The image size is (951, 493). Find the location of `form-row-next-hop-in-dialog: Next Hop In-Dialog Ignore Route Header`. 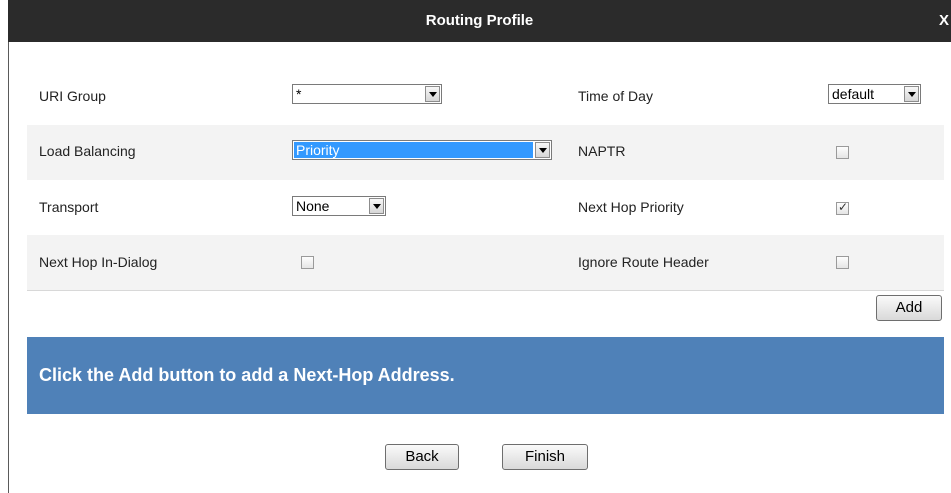

form-row-next-hop-in-dialog: Next Hop In-Dialog Ignore Route Header is located at coordinates (485, 263).